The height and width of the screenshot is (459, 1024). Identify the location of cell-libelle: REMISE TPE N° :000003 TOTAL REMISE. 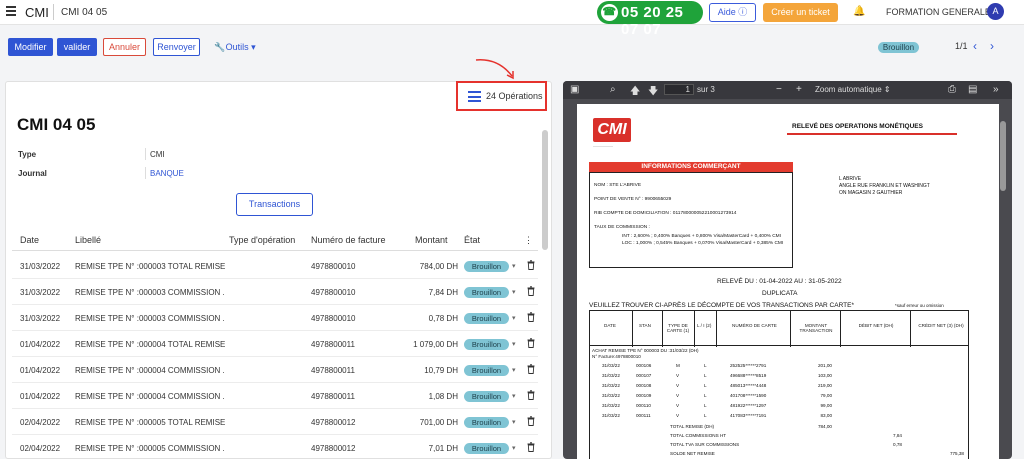
(150, 266).